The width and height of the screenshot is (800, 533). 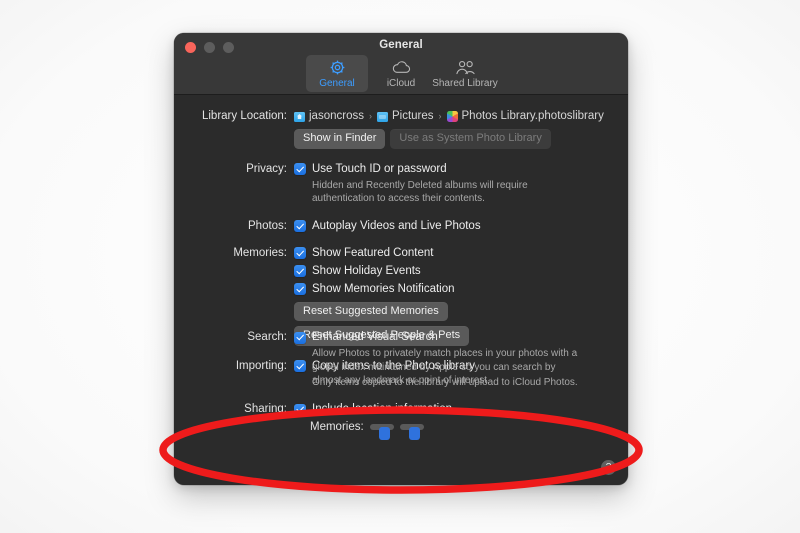 I want to click on show-in-finder-button: Show in Finder, so click(x=340, y=139).